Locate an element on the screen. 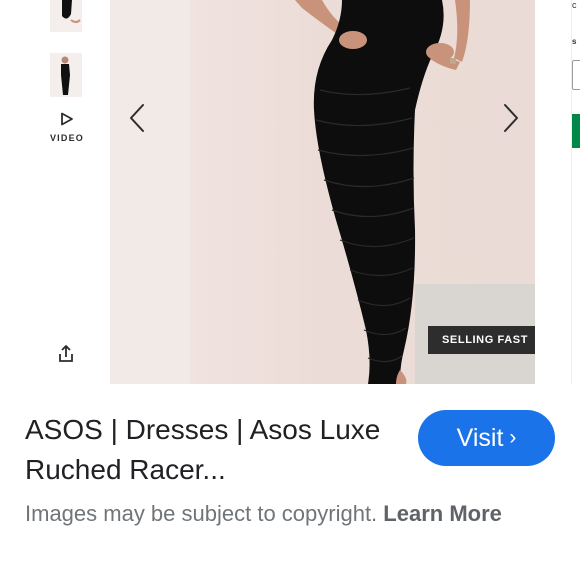  learn-more-link: Learn More is located at coordinates (442, 513).